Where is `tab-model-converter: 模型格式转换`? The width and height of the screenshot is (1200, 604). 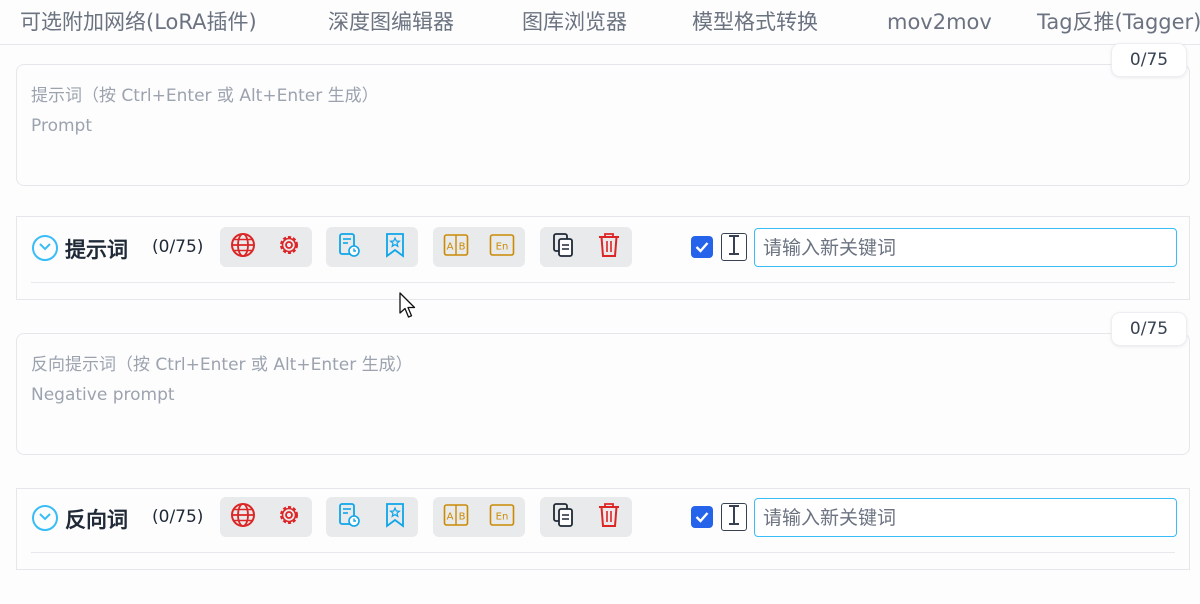 tab-model-converter: 模型格式转换 is located at coordinates (755, 22).